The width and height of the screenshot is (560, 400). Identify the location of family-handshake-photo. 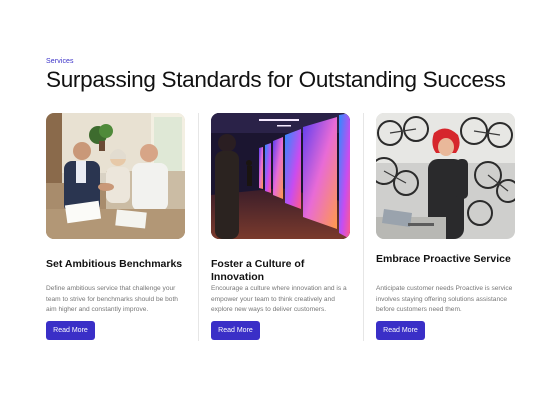
(115, 176).